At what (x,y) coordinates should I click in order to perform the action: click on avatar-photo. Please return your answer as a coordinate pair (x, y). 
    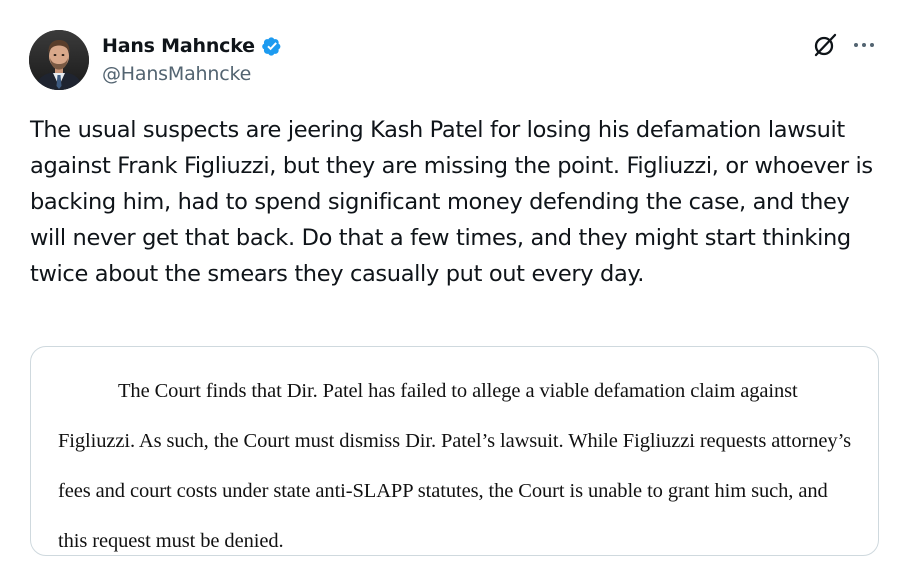
    Looking at the image, I should click on (59, 60).